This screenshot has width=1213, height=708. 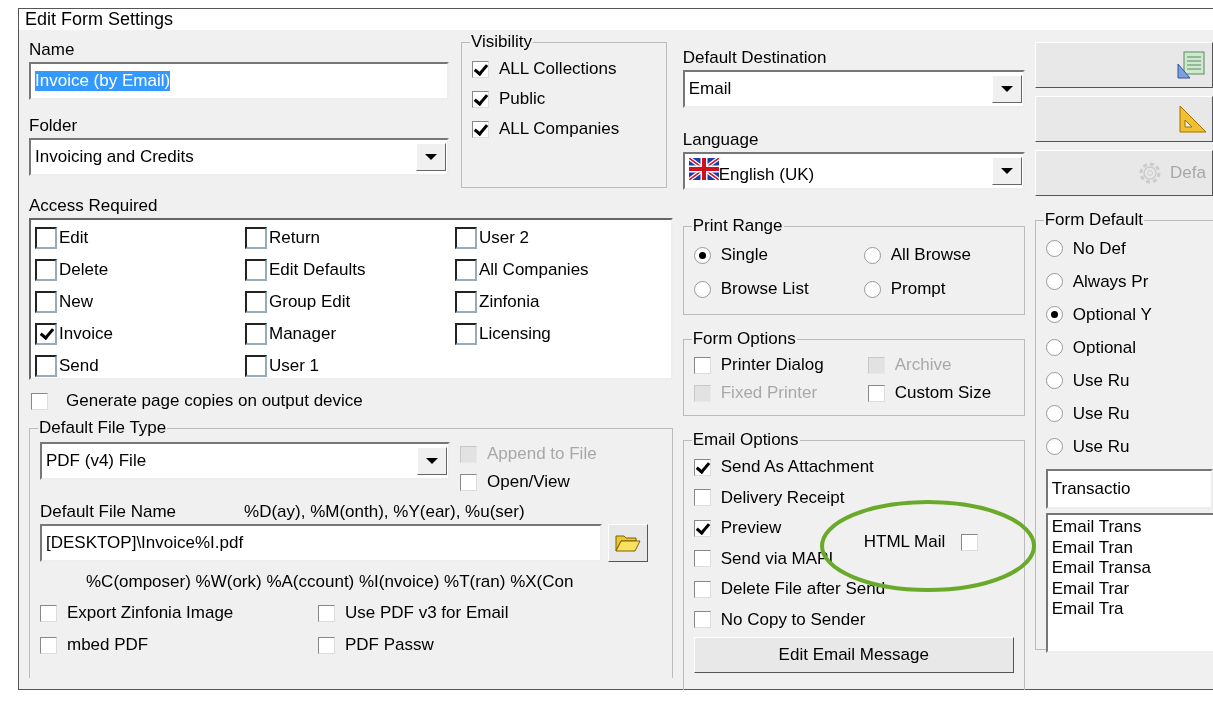 What do you see at coordinates (943, 393) in the screenshot?
I see `checkbox-label: Custom Size` at bounding box center [943, 393].